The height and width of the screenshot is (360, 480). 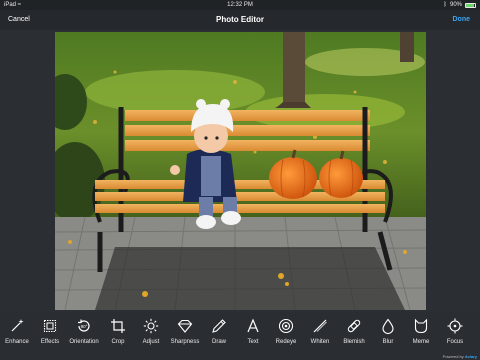 What do you see at coordinates (185, 336) in the screenshot?
I see `tool-sharpness: Sharpness` at bounding box center [185, 336].